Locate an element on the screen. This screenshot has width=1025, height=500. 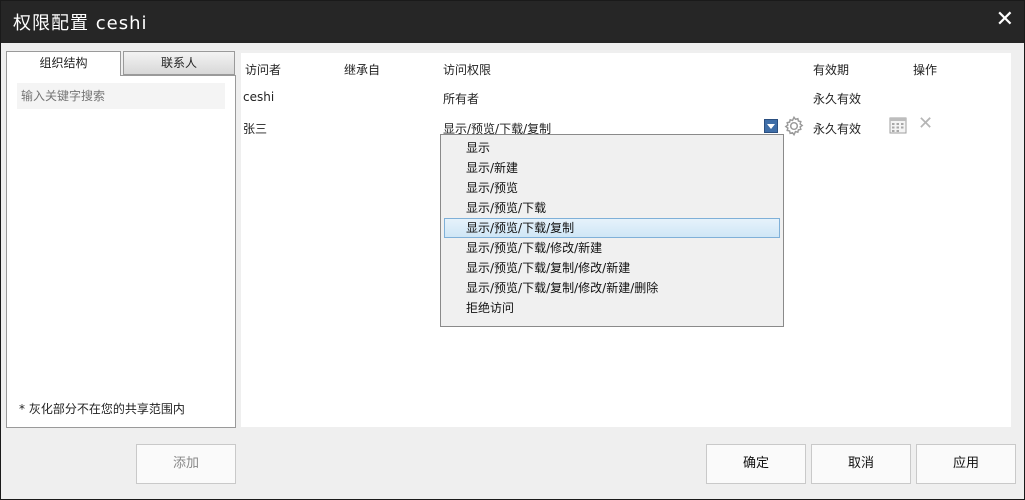
tab-org-structure: 组织结构 is located at coordinates (63, 63).